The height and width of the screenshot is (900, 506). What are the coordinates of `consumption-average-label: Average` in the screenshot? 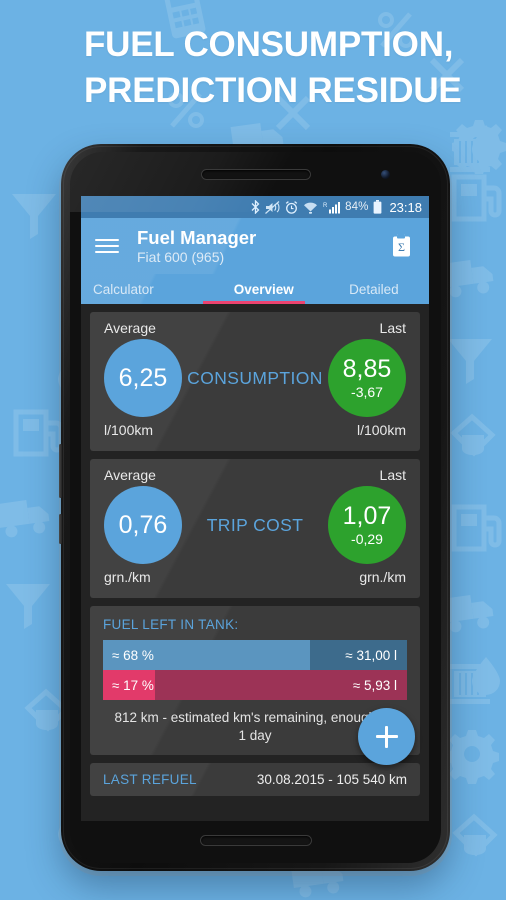 It's located at (130, 328).